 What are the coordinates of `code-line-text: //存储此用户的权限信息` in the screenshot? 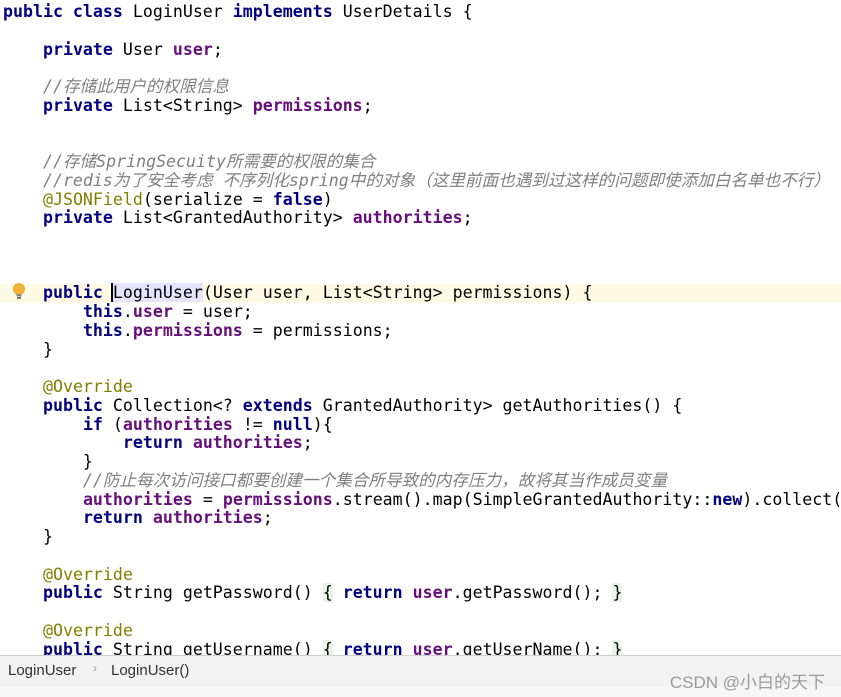 It's located at (116, 87).